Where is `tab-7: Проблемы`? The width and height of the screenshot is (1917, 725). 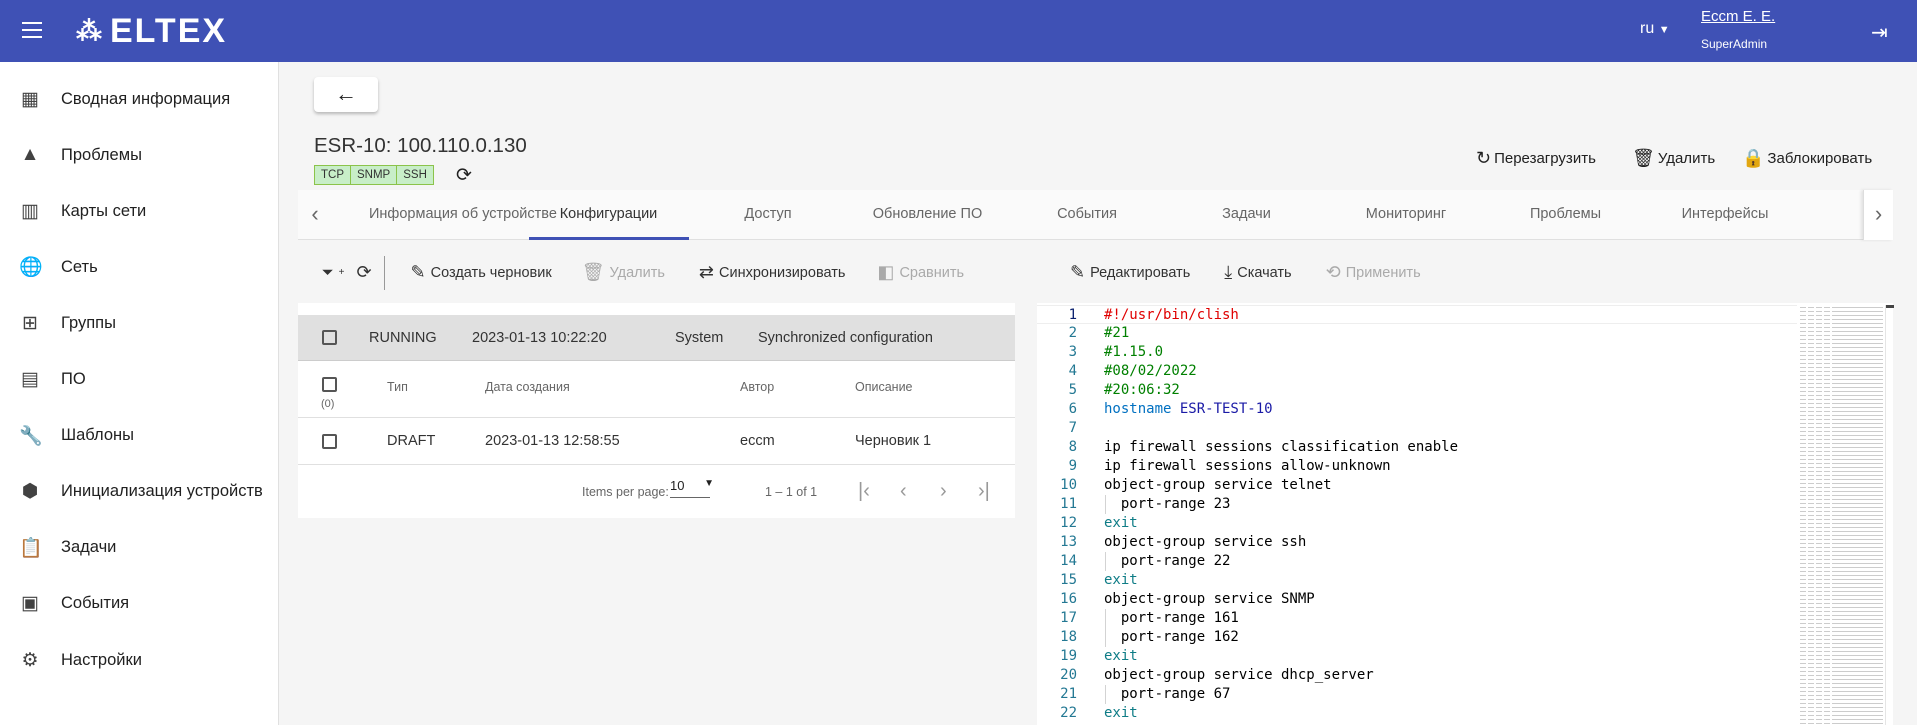 tab-7: Проблемы is located at coordinates (1566, 215).